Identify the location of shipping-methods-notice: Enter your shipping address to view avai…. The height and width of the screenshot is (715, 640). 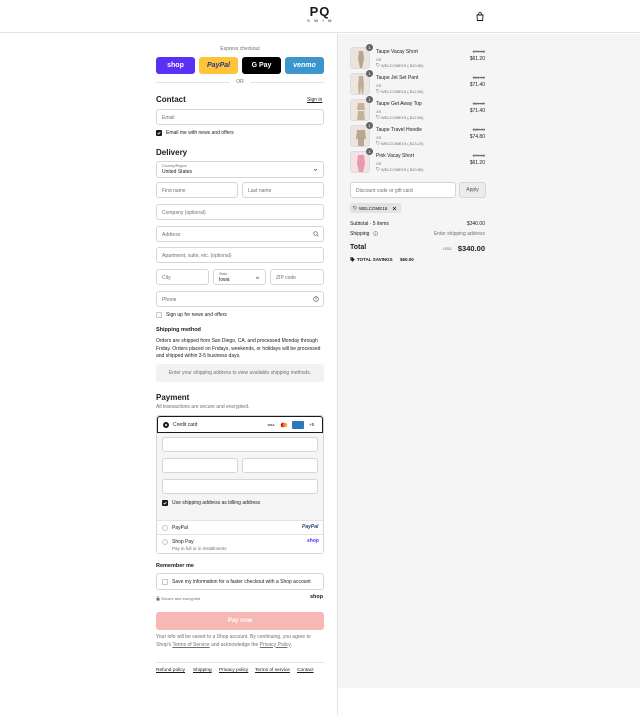
(240, 373).